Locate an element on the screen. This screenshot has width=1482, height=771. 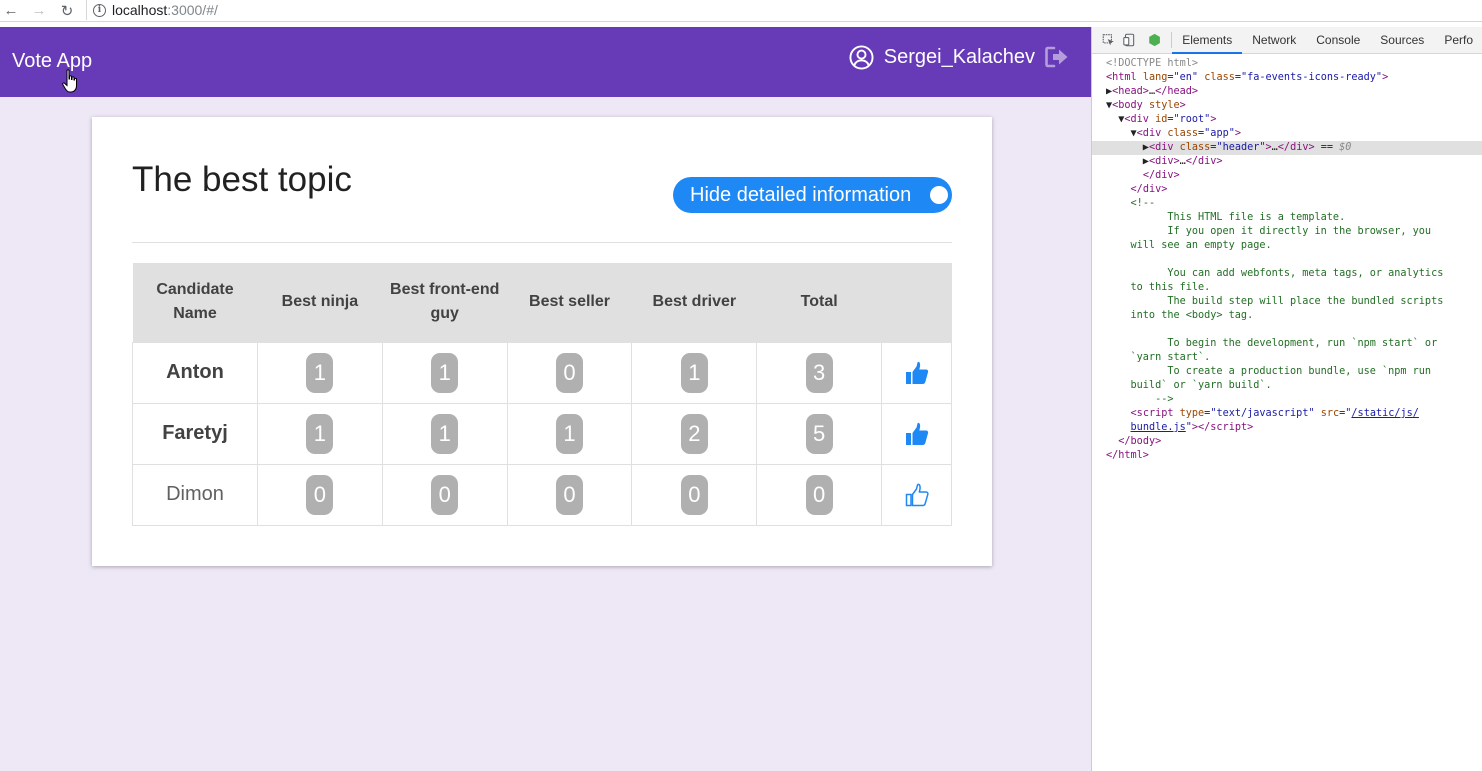
vote-cell: 2 is located at coordinates (694, 433).